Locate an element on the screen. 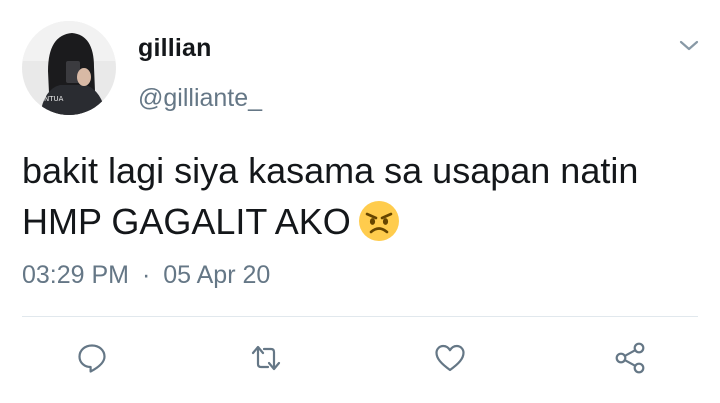 This screenshot has width=720, height=403. avatar: NTUA is located at coordinates (69, 68).